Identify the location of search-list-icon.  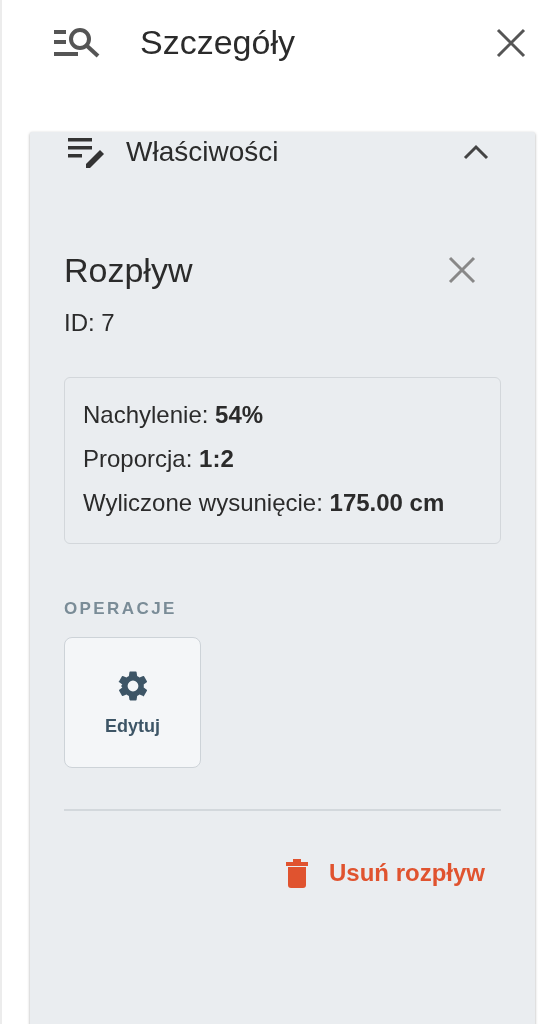
(77, 42).